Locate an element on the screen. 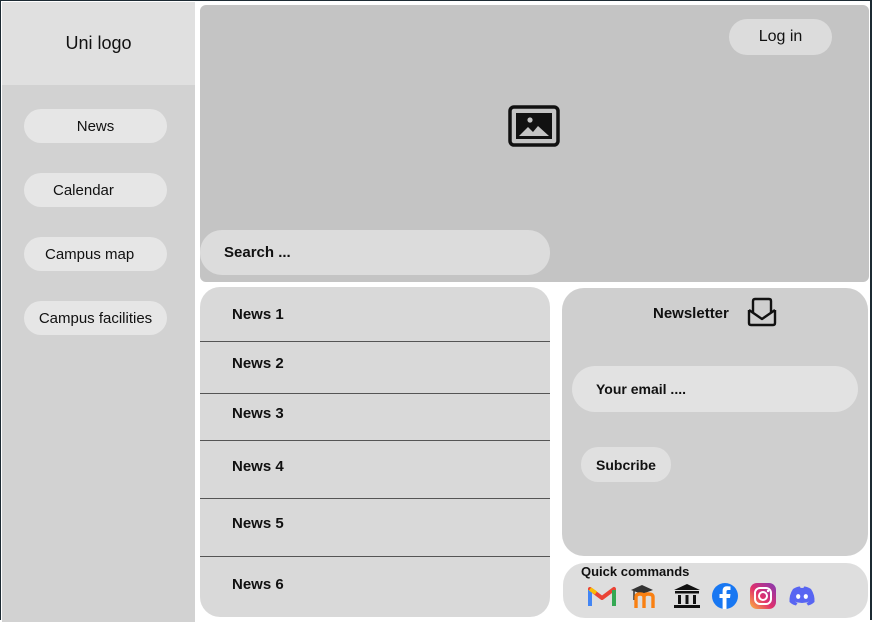  news-item-label: News 2 is located at coordinates (258, 363).